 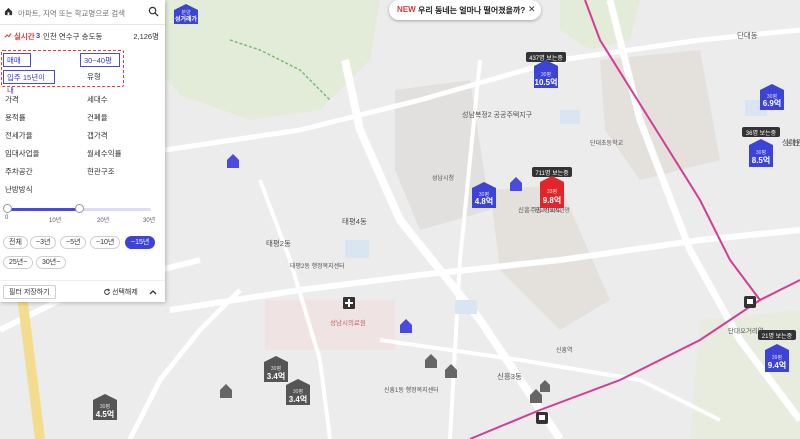 I want to click on svg-text: 분양, so click(x=186, y=12).